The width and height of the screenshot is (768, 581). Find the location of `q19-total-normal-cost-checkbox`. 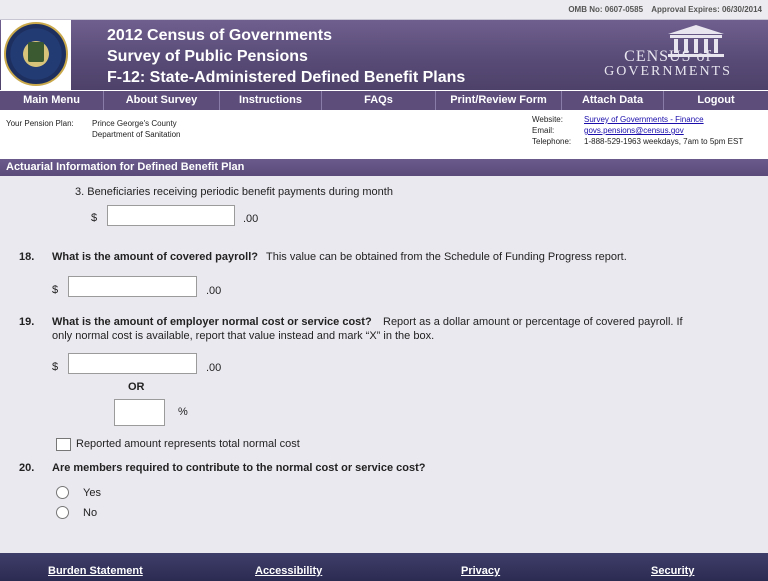

q19-total-normal-cost-checkbox is located at coordinates (63, 444).